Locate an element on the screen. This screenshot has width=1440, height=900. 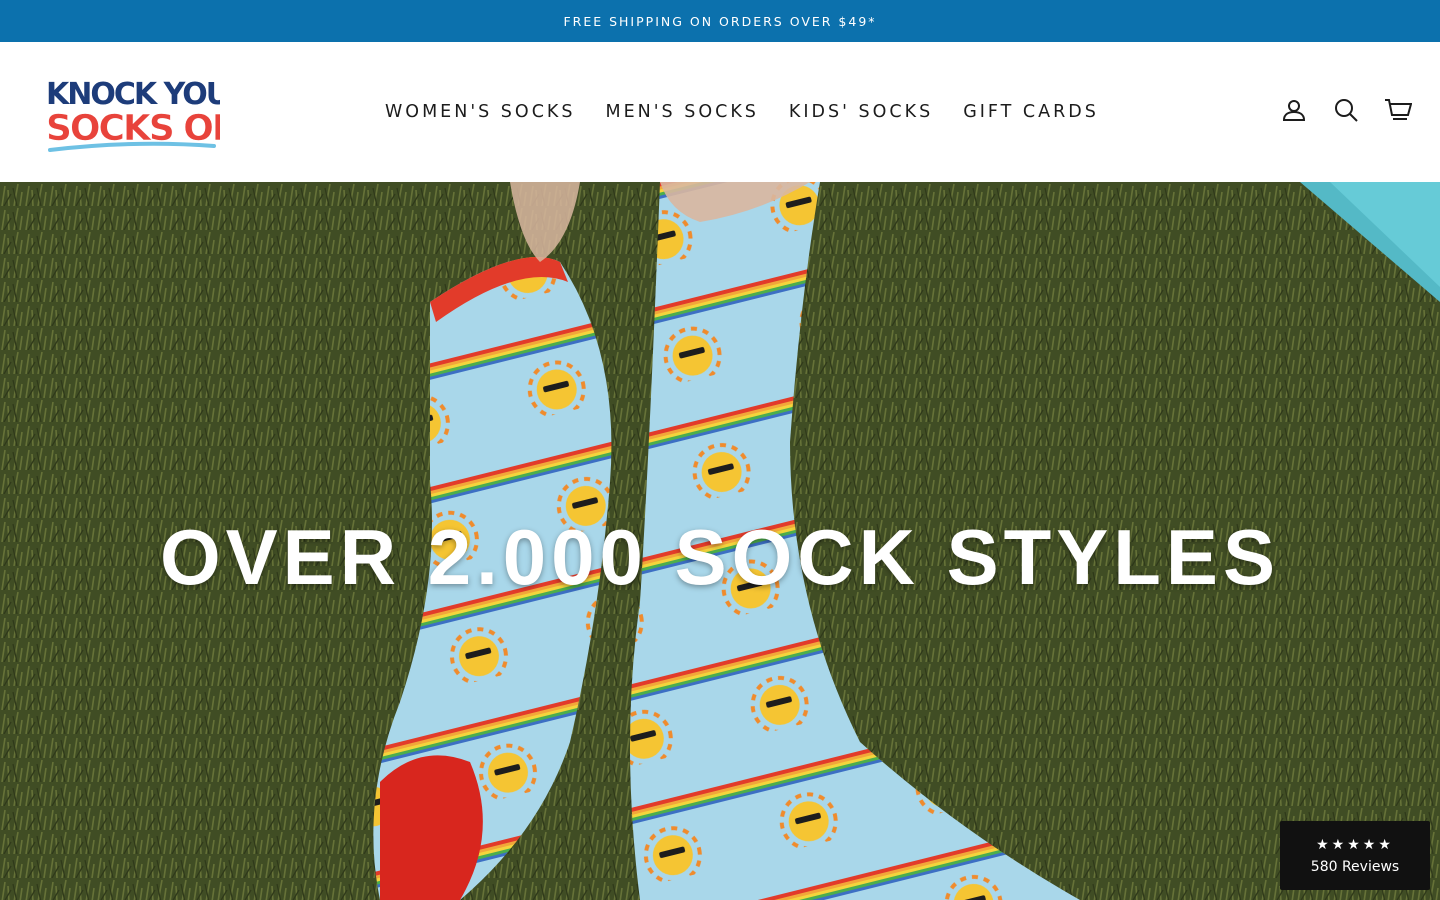
nav-mens-socks: MEN'S SOCKS is located at coordinates (682, 112).